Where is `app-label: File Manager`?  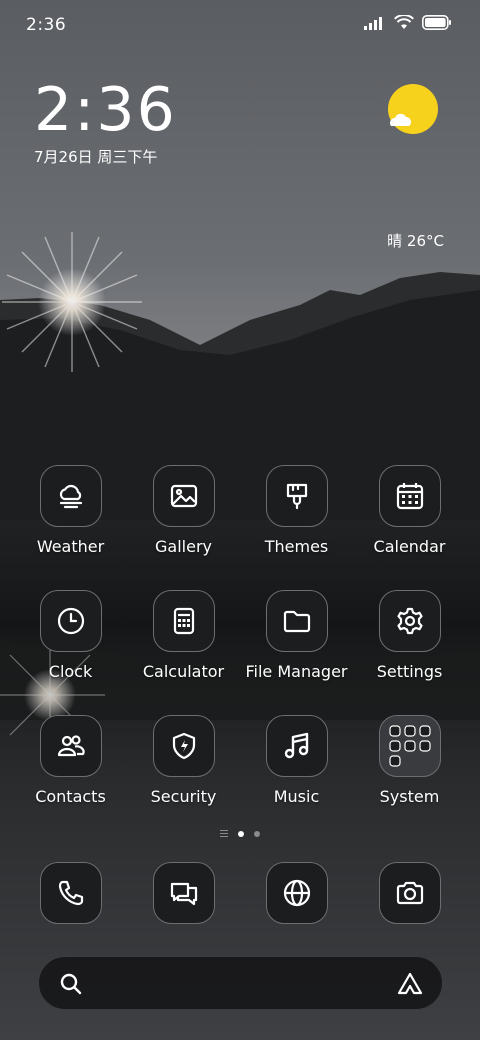 app-label: File Manager is located at coordinates (296, 671).